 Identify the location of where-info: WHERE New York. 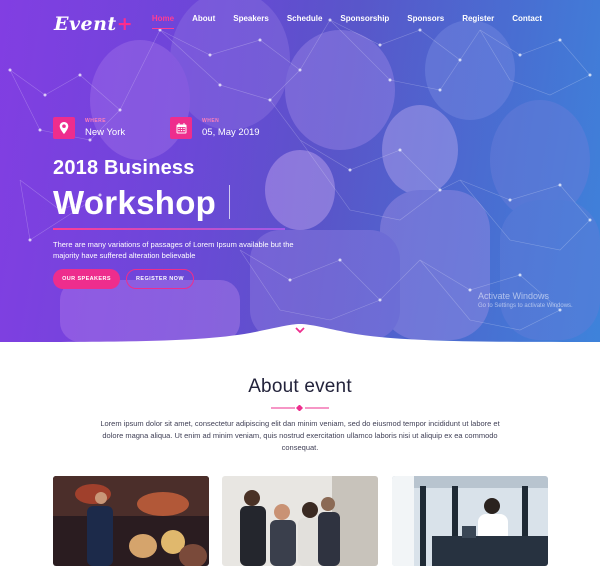
(89, 128).